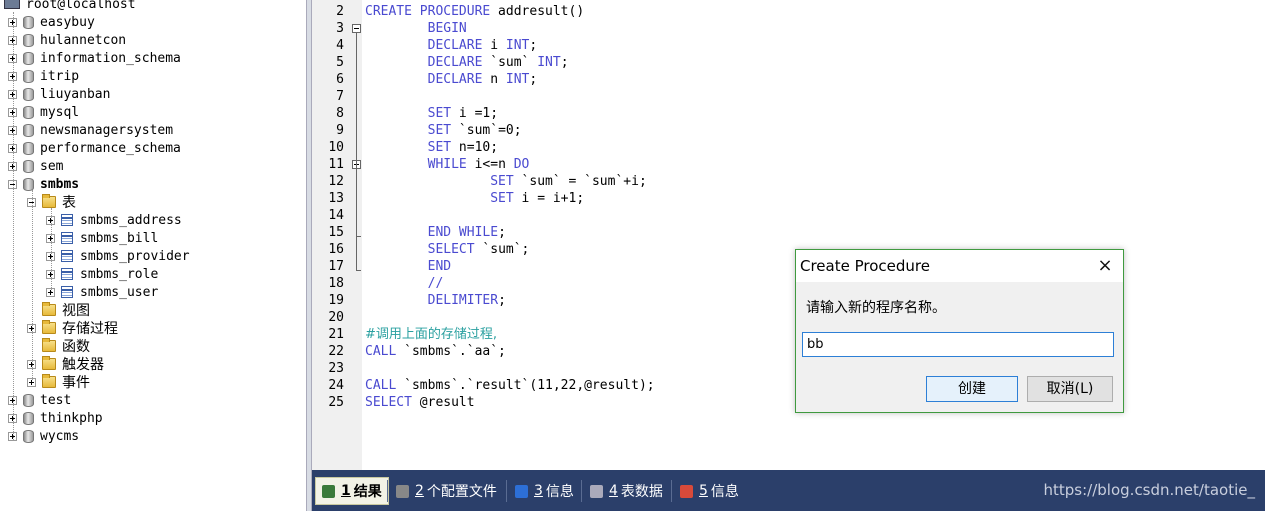  What do you see at coordinates (58, 346) in the screenshot?
I see `tree-folder-functions: 函数` at bounding box center [58, 346].